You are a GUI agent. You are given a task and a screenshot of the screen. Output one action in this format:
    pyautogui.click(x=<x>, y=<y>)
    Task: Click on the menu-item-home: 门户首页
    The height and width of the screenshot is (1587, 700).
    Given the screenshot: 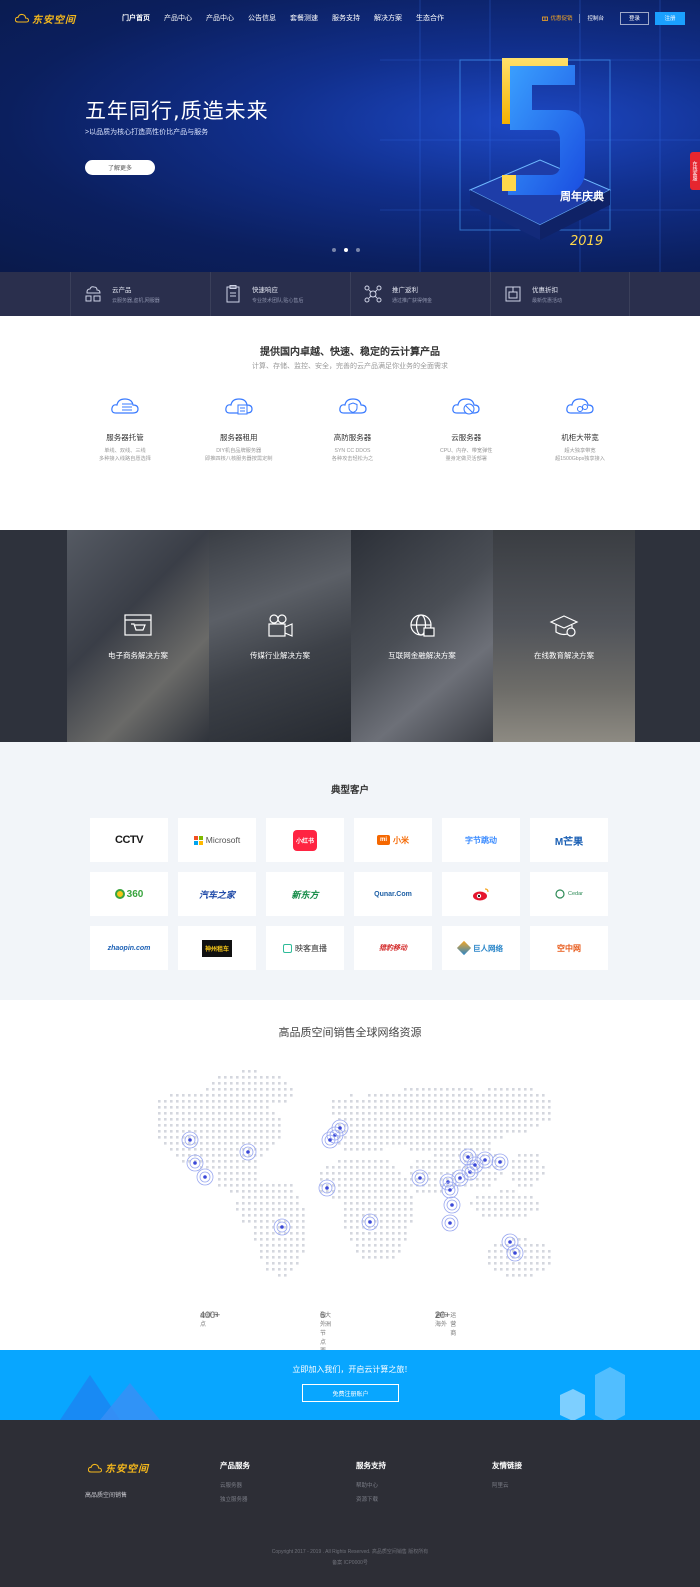 What is the action you would take?
    pyautogui.click(x=136, y=18)
    